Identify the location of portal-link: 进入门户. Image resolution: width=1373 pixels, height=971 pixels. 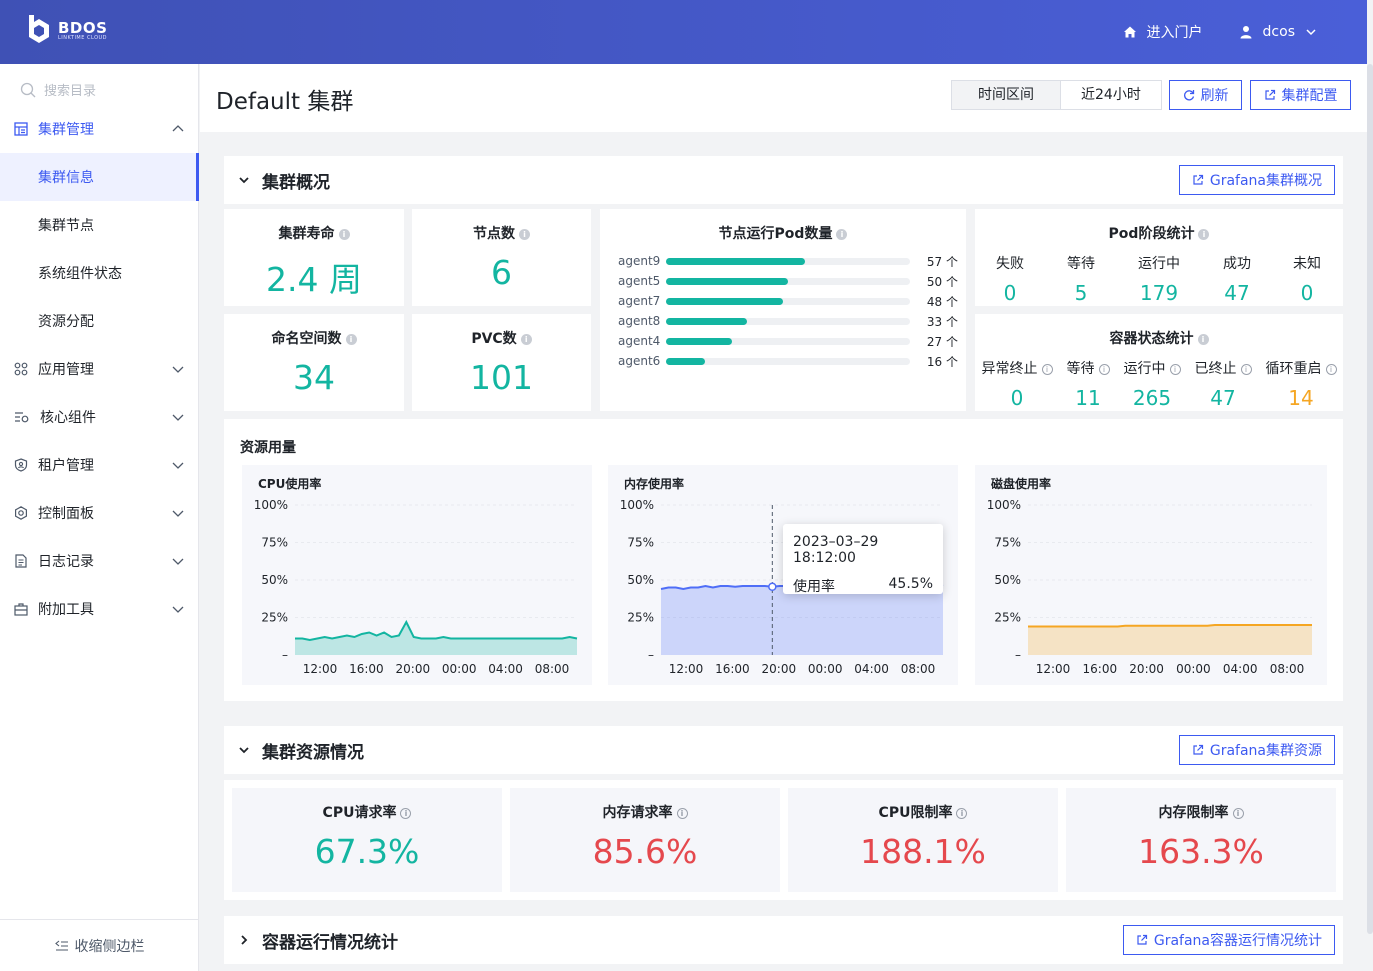
(1163, 32).